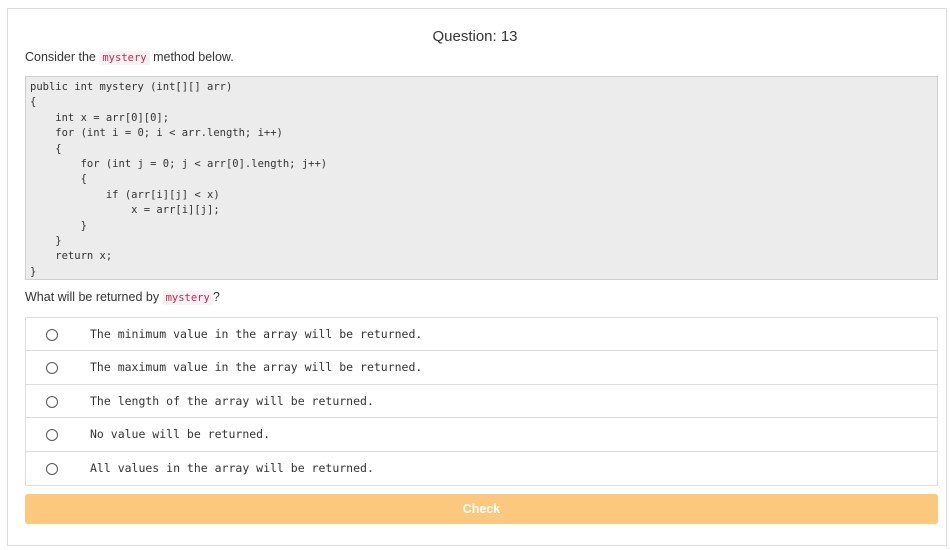 This screenshot has width=950, height=550. I want to click on prompt-text-before: Consider the, so click(62, 57).